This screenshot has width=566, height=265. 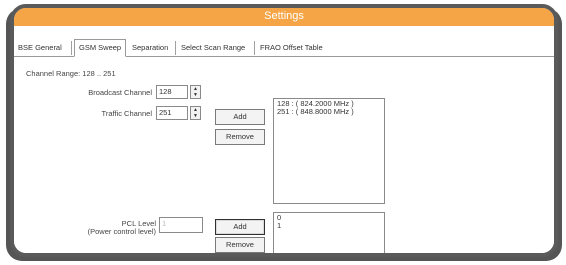 What do you see at coordinates (100, 48) in the screenshot?
I see `tab-gsm-sweep: GSM Sweep` at bounding box center [100, 48].